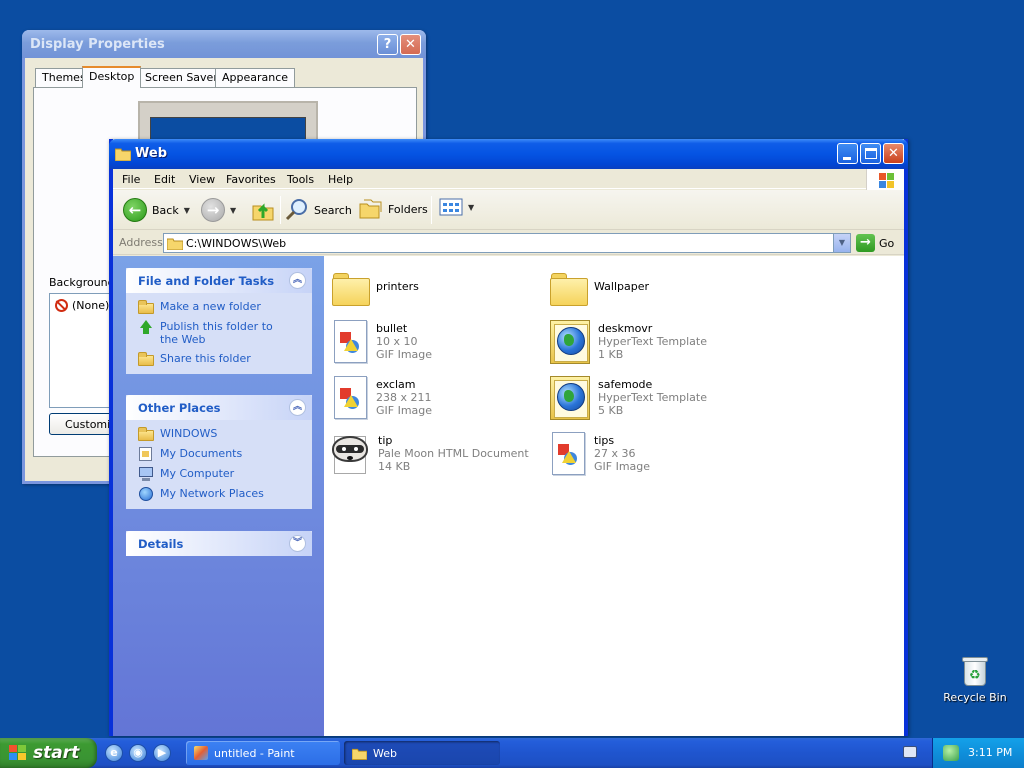  I want to click on file-name: safemode, so click(625, 384).